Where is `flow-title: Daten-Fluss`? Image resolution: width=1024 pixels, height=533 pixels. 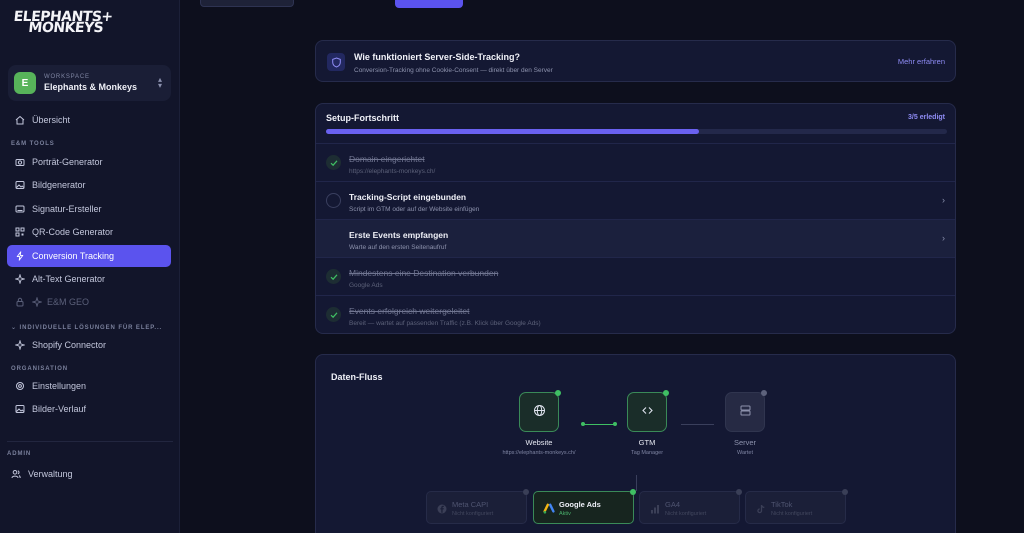 flow-title: Daten-Fluss is located at coordinates (357, 377).